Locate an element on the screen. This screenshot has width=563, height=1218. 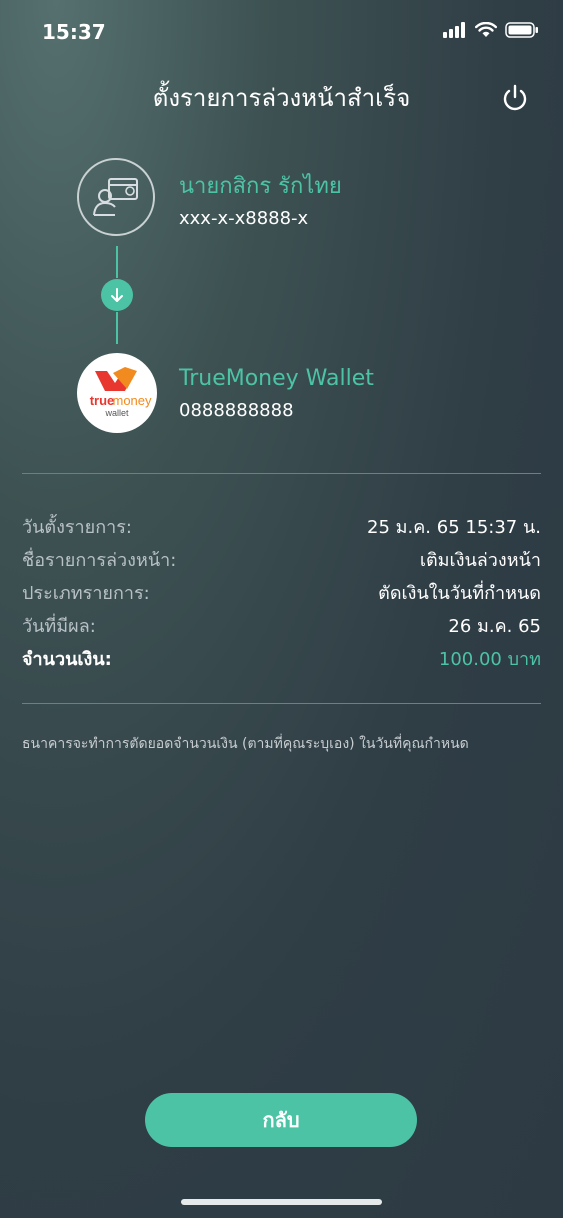
account-icon is located at coordinates (116, 197).